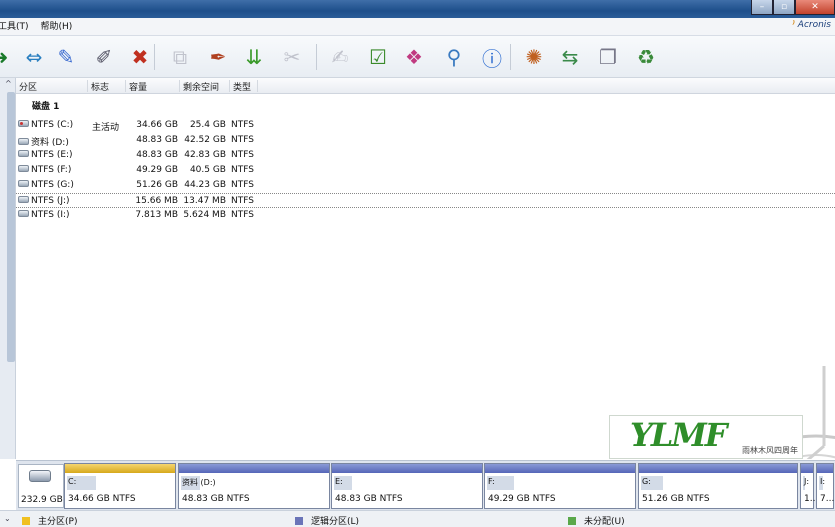  I want to click on partition-name: NTFS (F:), so click(51, 170).